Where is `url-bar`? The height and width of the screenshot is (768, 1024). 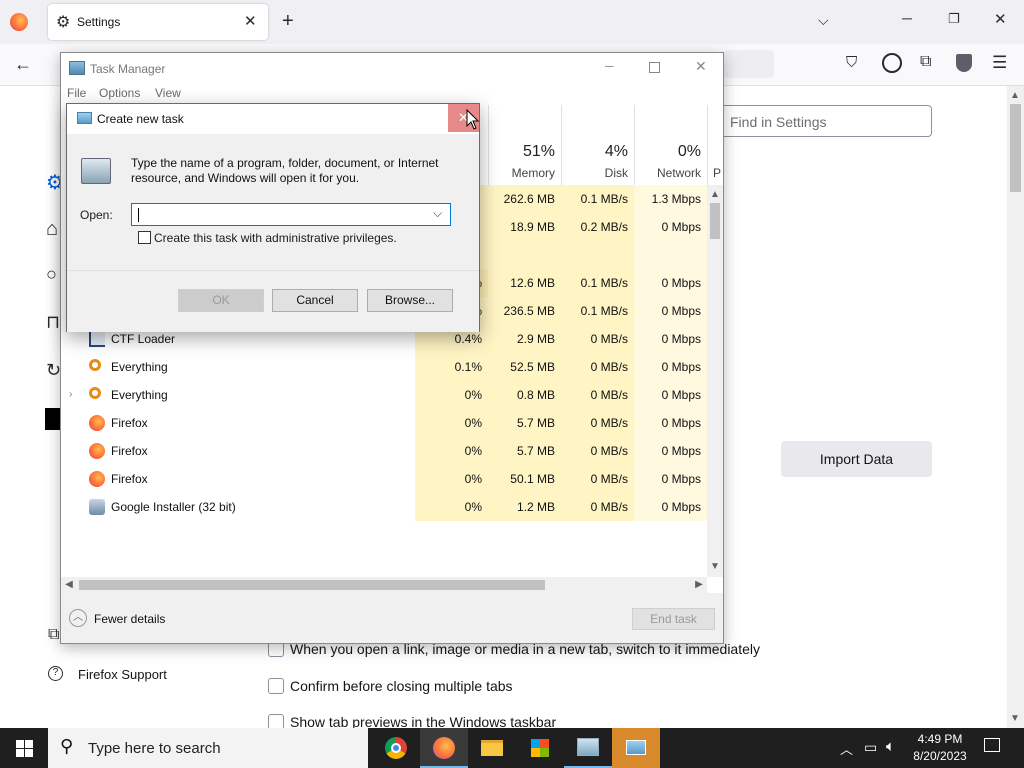 url-bar is located at coordinates (749, 64).